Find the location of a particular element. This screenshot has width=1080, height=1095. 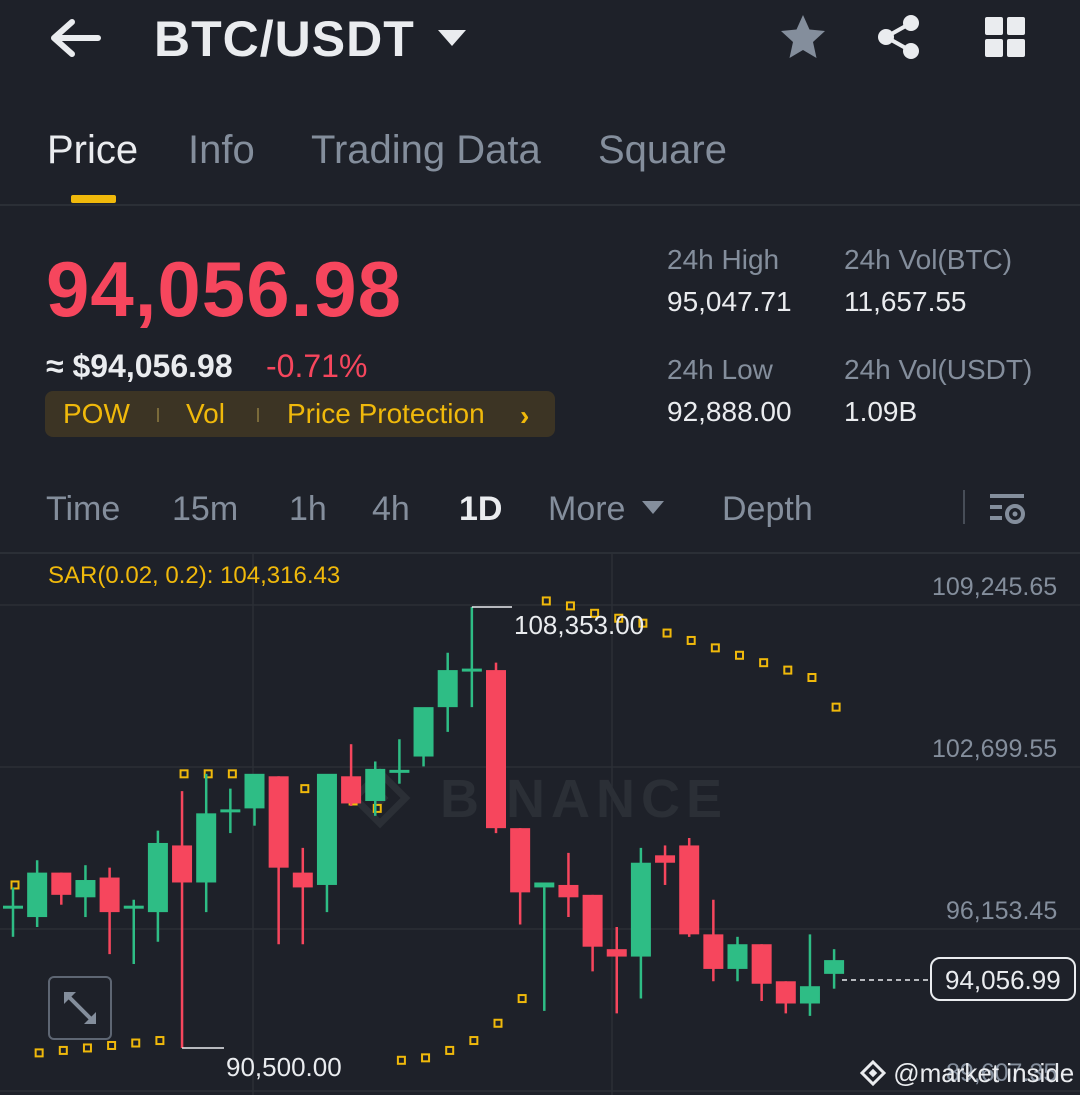

active-tab-indicator is located at coordinates (93, 199).